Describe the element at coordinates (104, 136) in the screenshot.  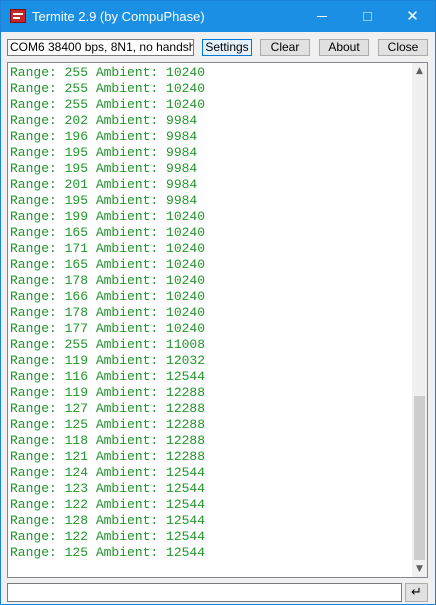
I see `terminal-line: Range: 196 Ambient: 9984` at that location.